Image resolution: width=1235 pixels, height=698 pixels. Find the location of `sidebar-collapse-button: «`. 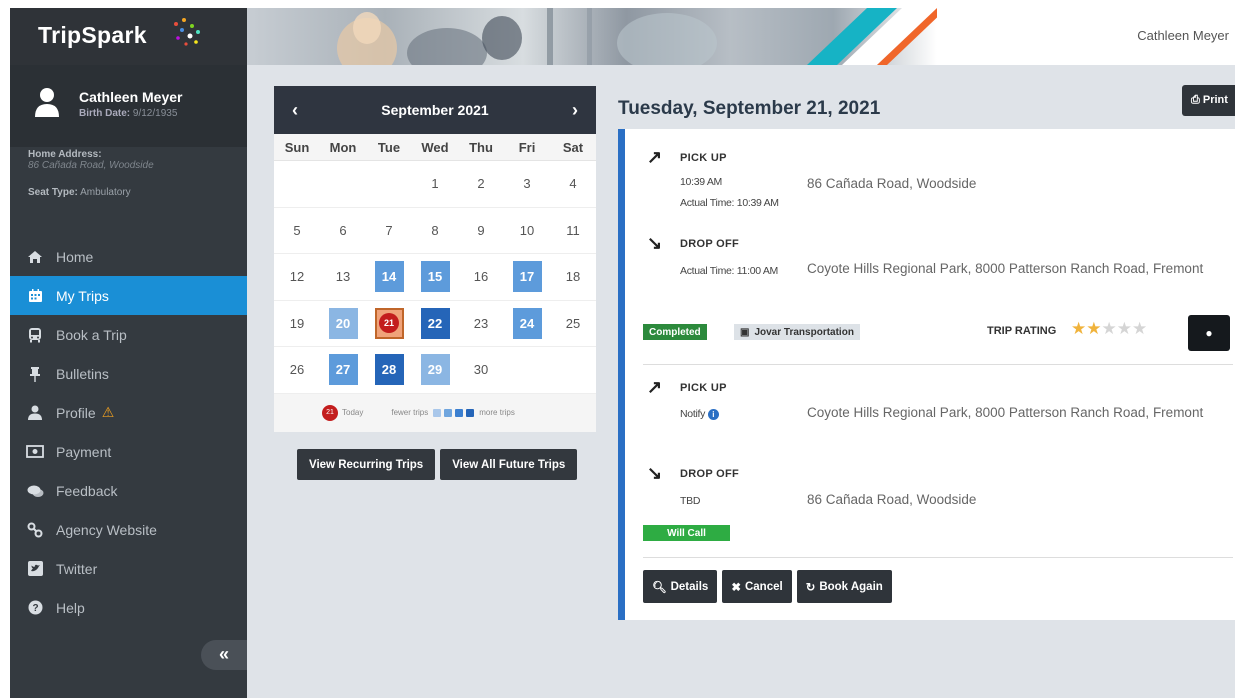

sidebar-collapse-button: « is located at coordinates (224, 655).